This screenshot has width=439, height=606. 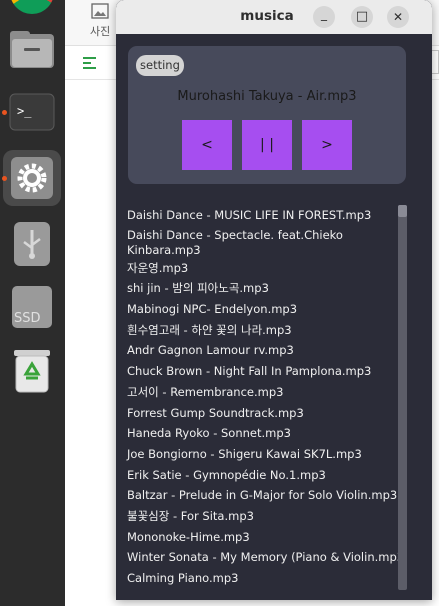 I want to click on playlist-item: Joe Bongiorno - Shigeru Kawai SK7L.mp3, so click(x=263, y=454).